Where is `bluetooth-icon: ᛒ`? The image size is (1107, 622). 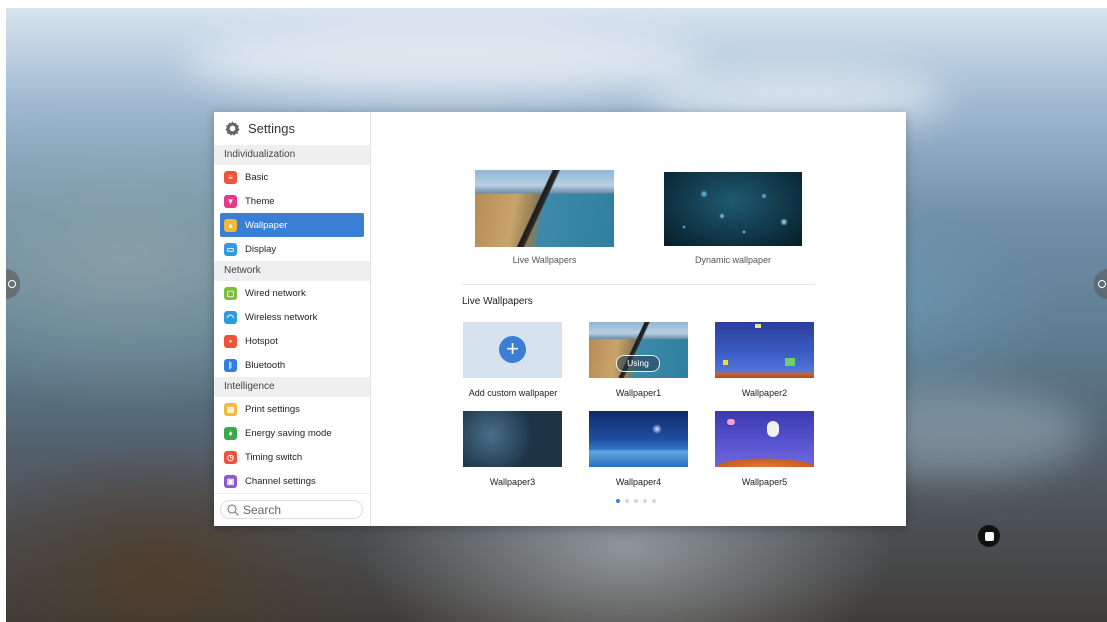
bluetooth-icon: ᛒ is located at coordinates (230, 365).